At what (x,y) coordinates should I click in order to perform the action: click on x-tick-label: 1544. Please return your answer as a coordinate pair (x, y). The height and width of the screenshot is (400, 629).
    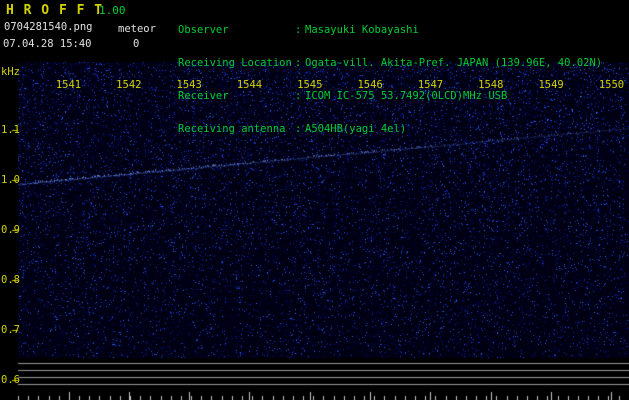
    Looking at the image, I should click on (249, 85).